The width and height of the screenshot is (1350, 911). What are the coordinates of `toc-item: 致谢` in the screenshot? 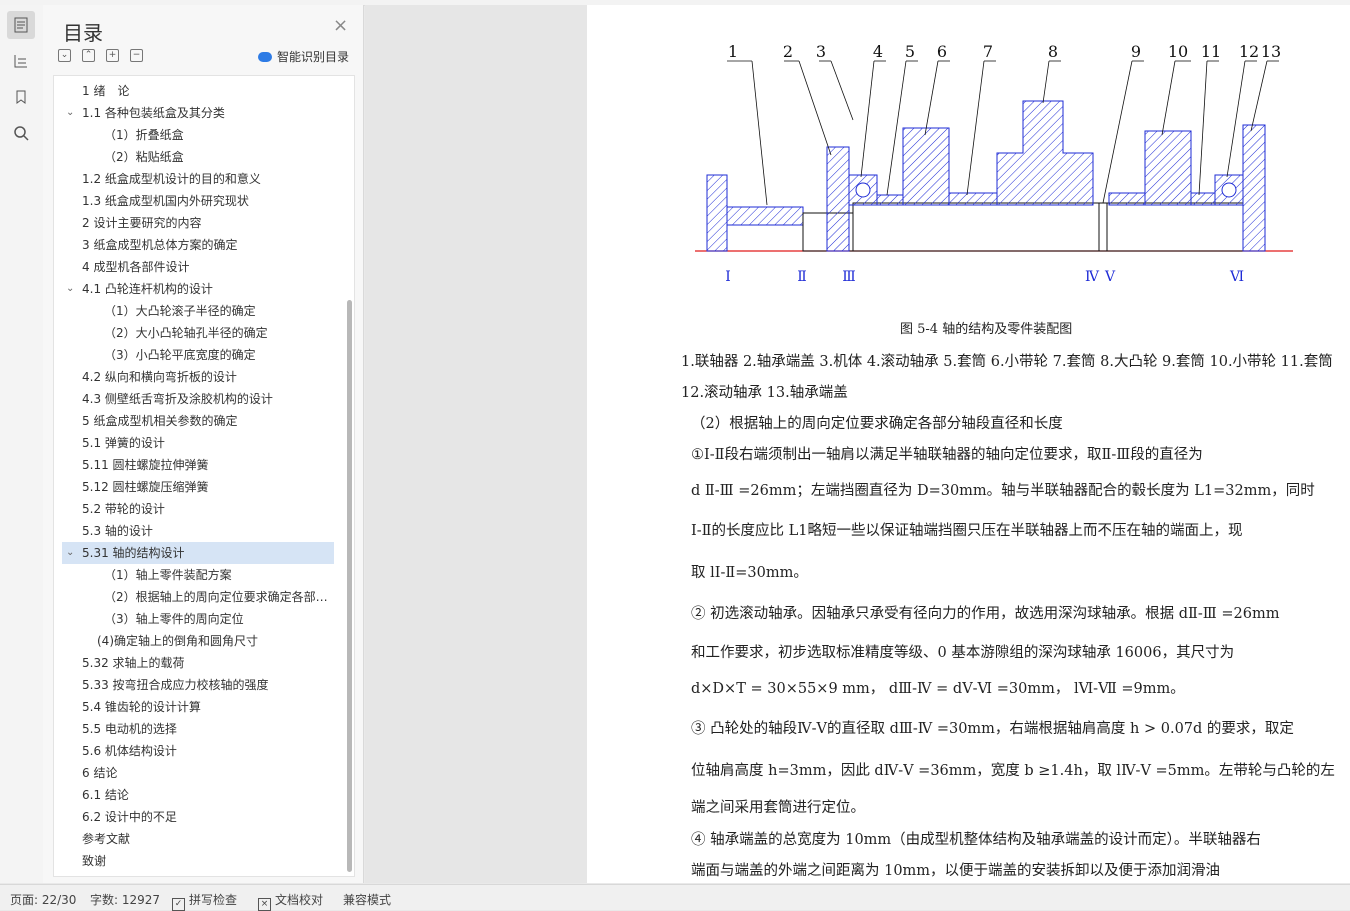 It's located at (198, 861).